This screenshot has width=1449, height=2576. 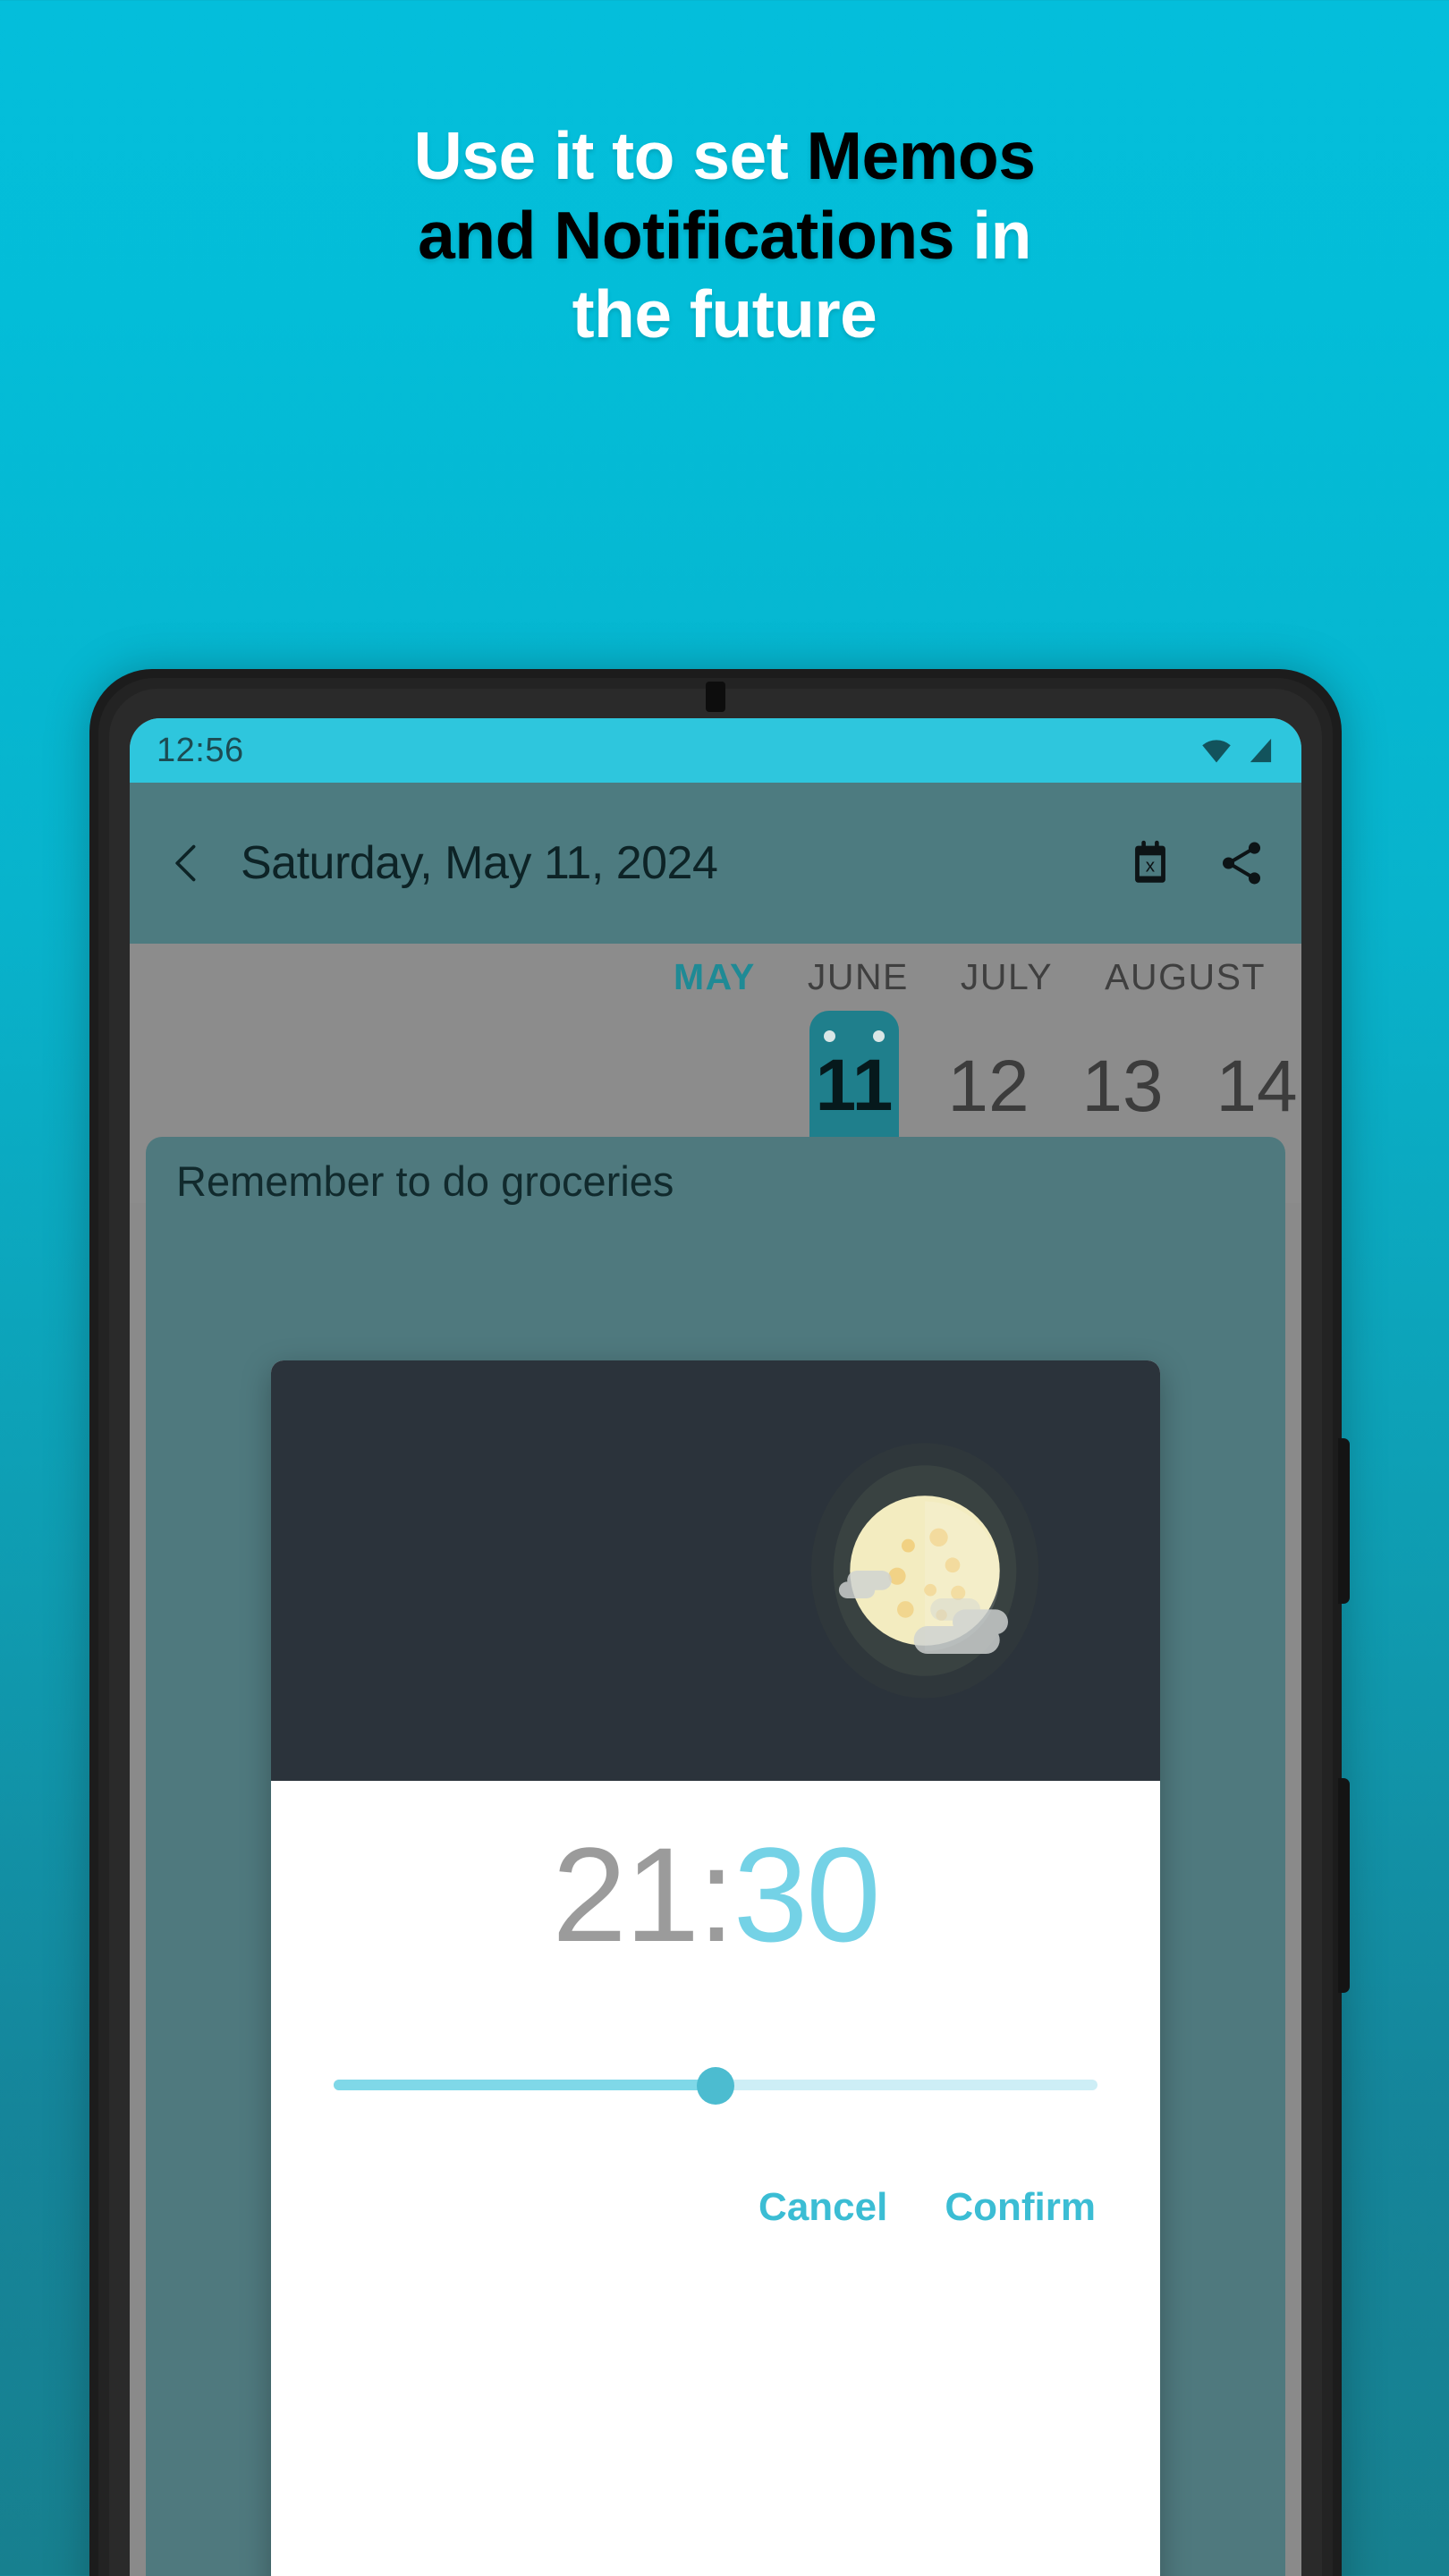 What do you see at coordinates (1256, 1070) in the screenshot?
I see `day-cell-14: 14` at bounding box center [1256, 1070].